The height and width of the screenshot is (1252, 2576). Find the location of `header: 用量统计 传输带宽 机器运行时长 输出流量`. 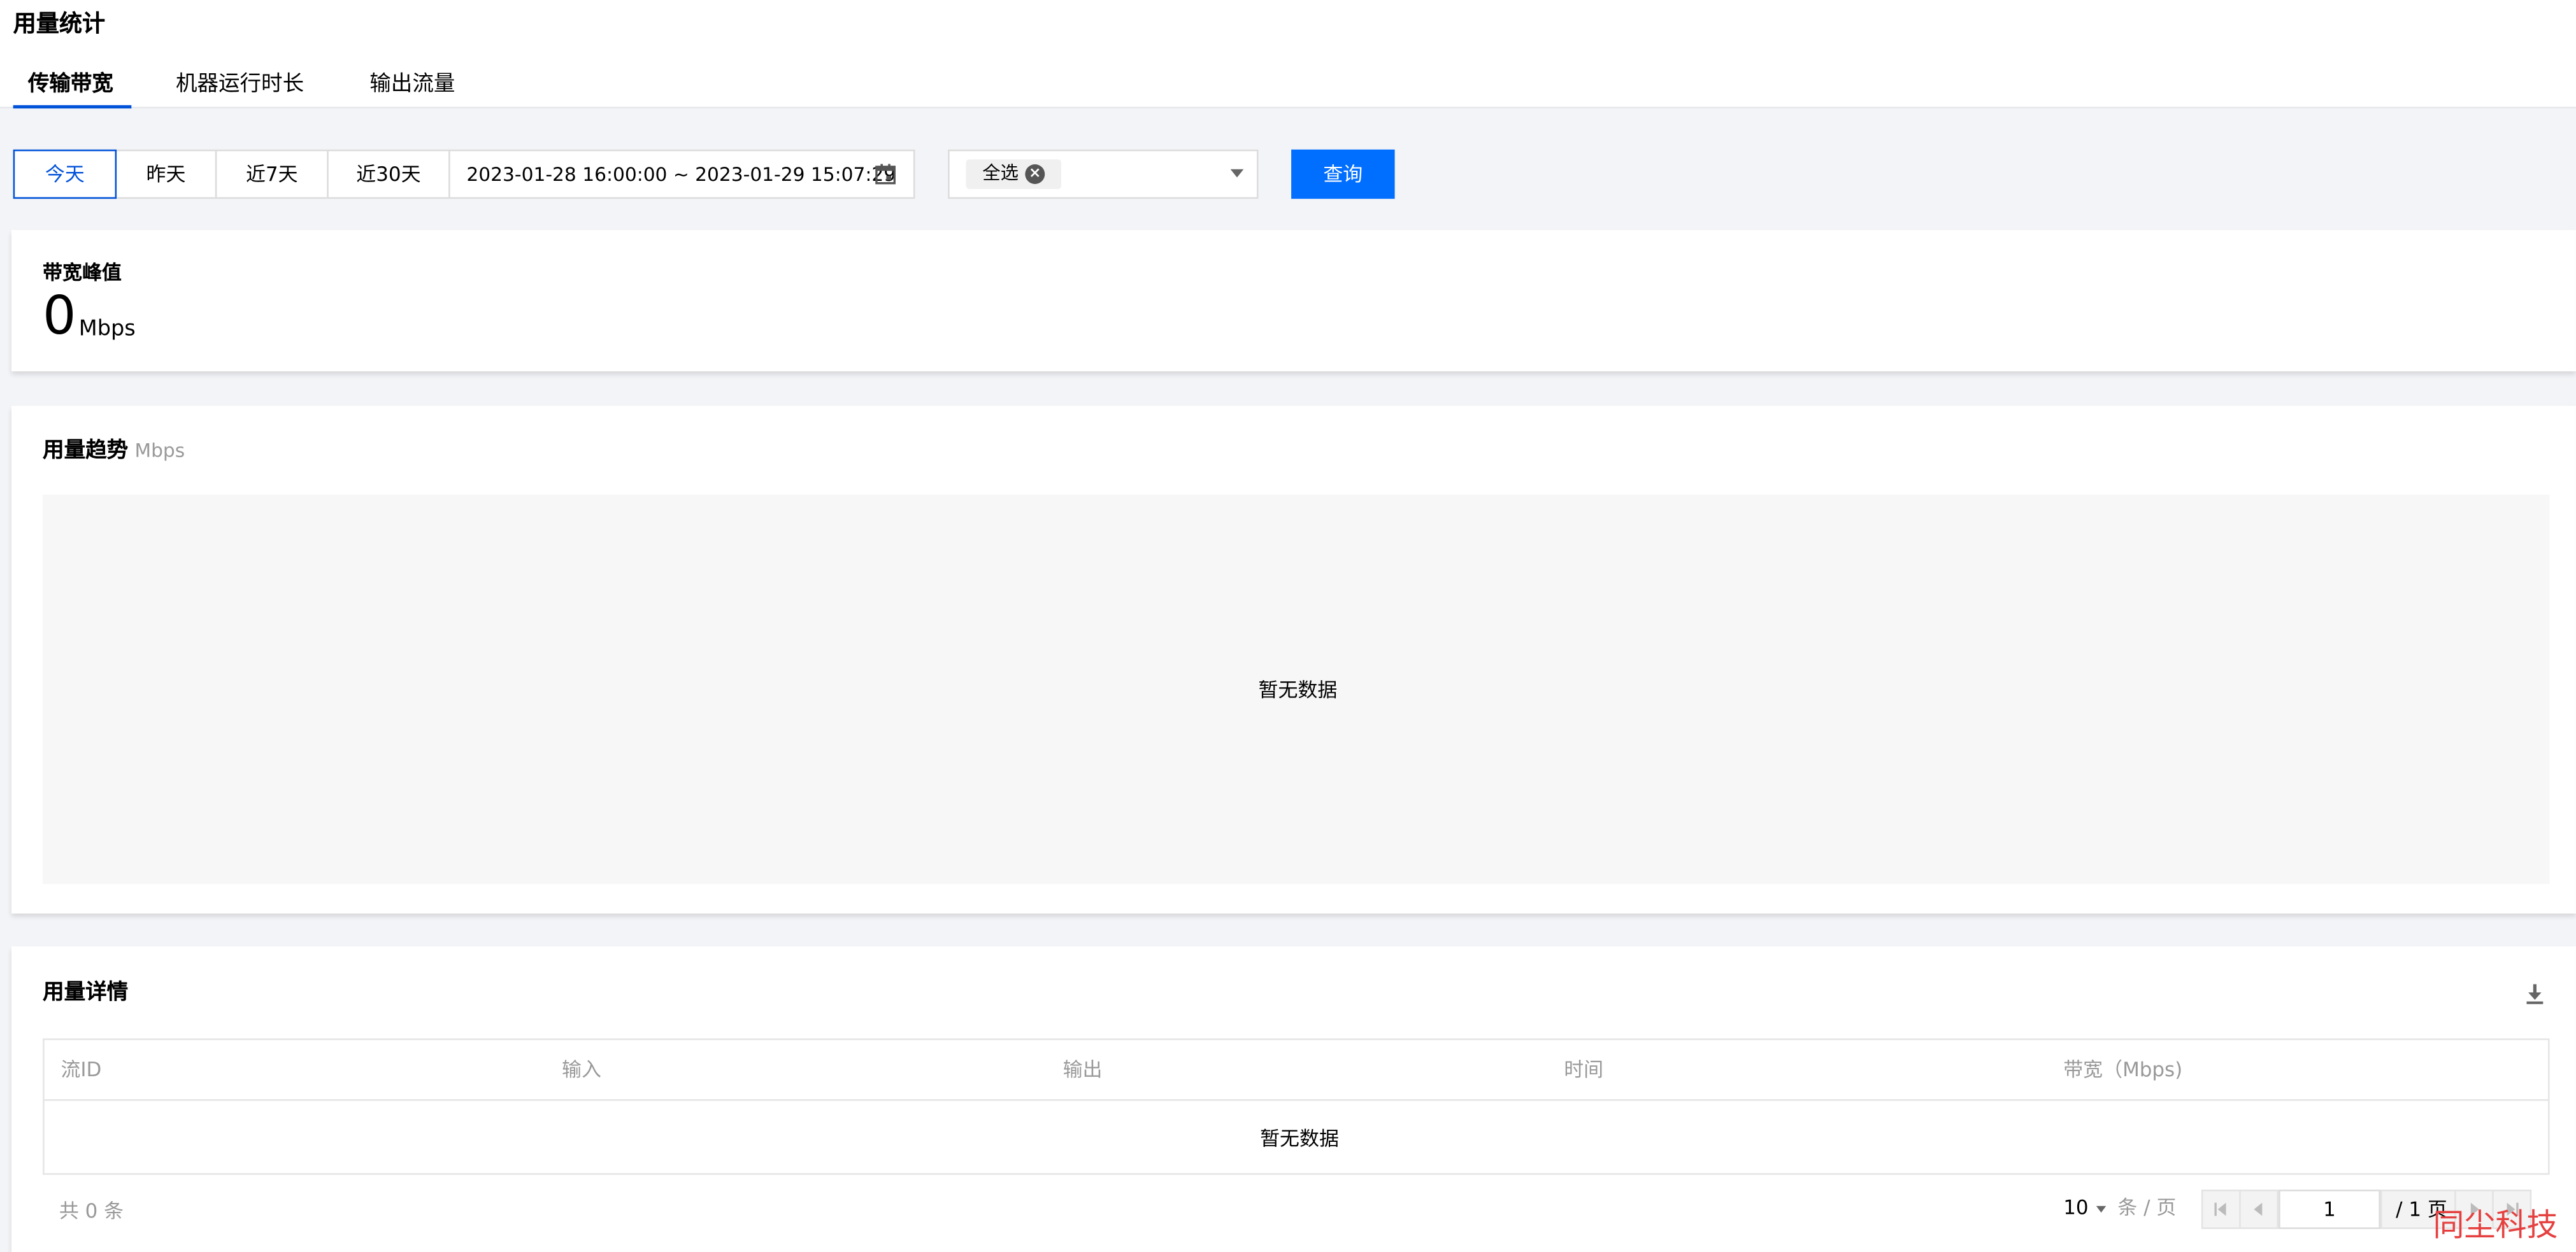

header: 用量统计 传输带宽 机器运行时长 输出流量 is located at coordinates (1288, 54).